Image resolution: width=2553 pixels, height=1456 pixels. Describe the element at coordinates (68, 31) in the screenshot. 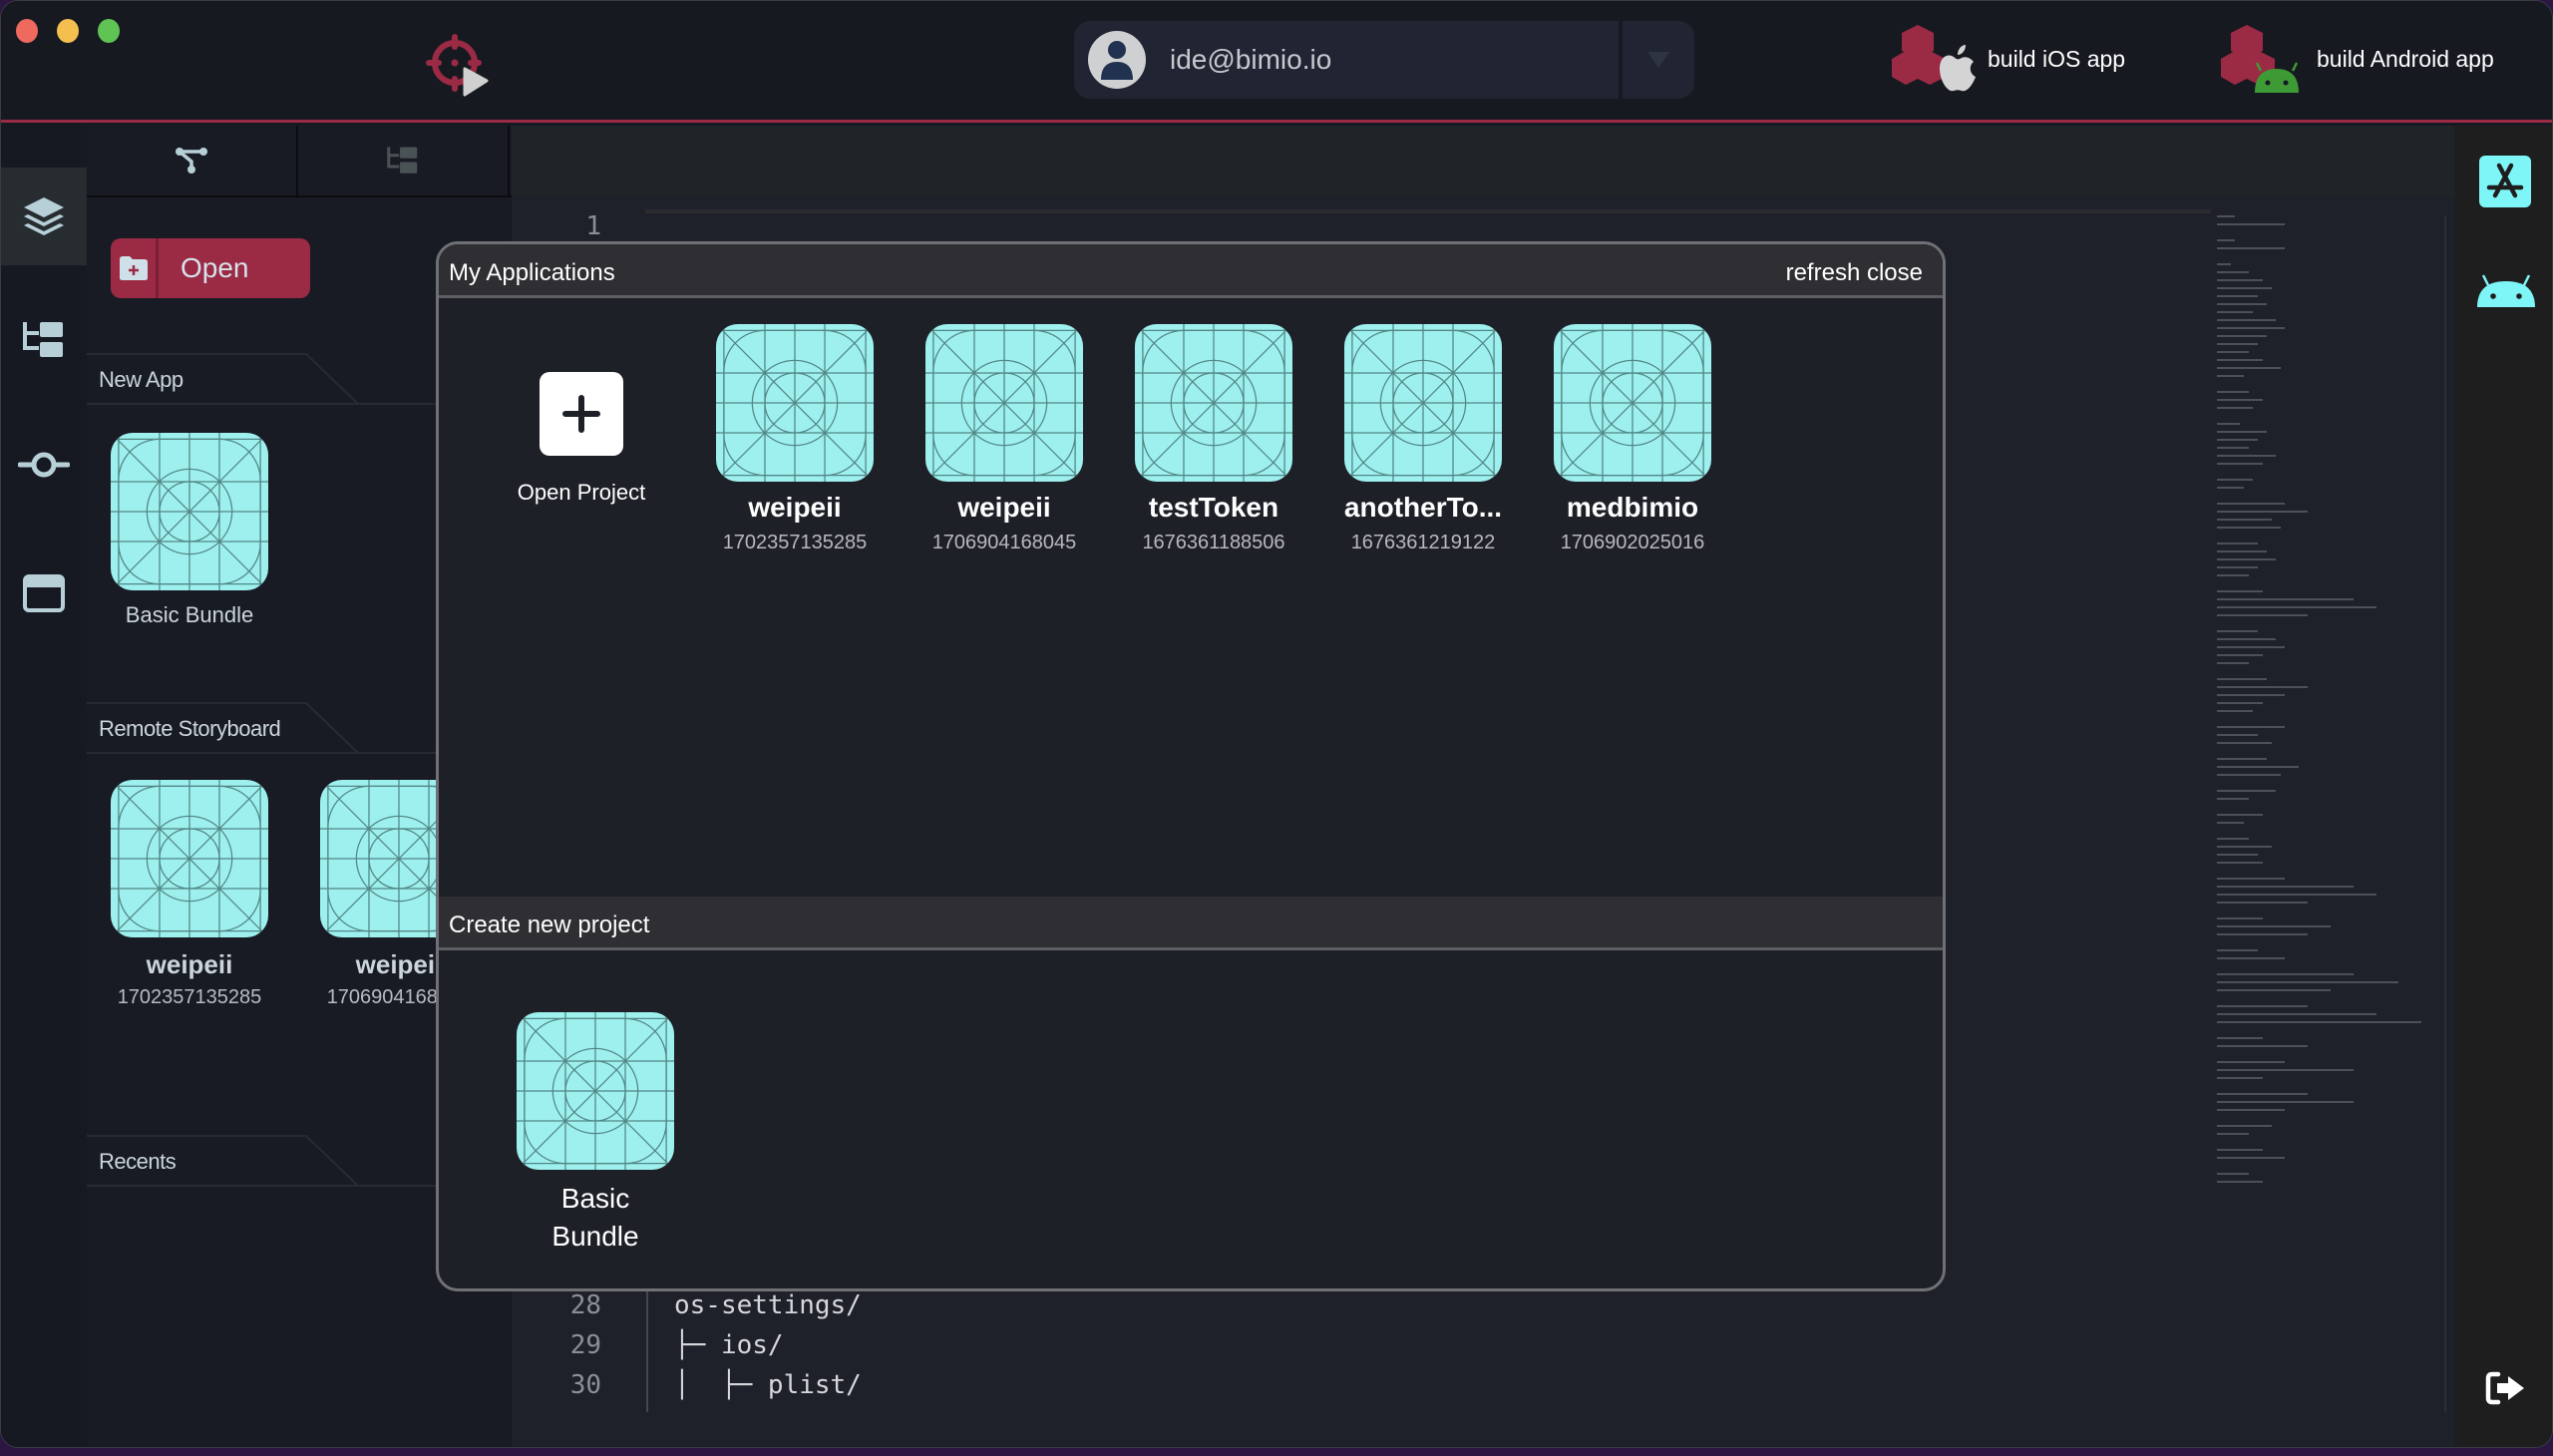

I see `window-minimize-button` at that location.